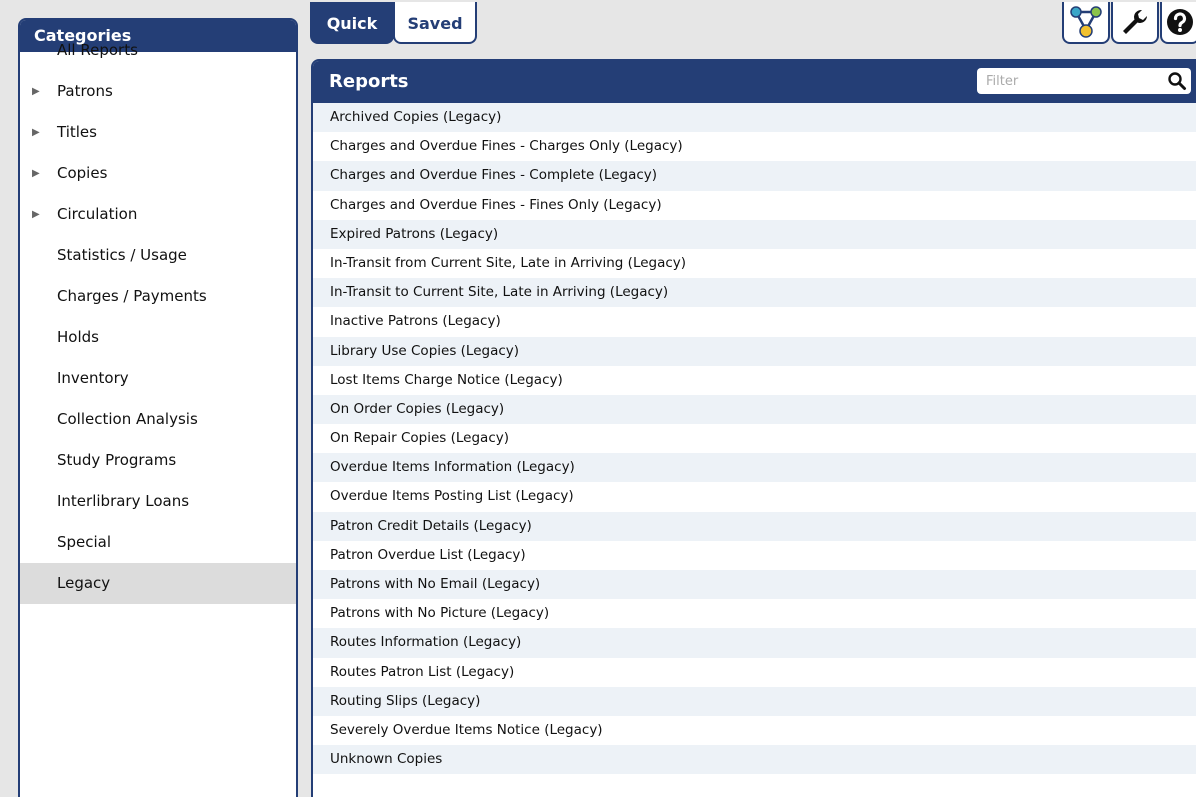  I want to click on category-item-all-reports: All Reports, so click(158, 50).